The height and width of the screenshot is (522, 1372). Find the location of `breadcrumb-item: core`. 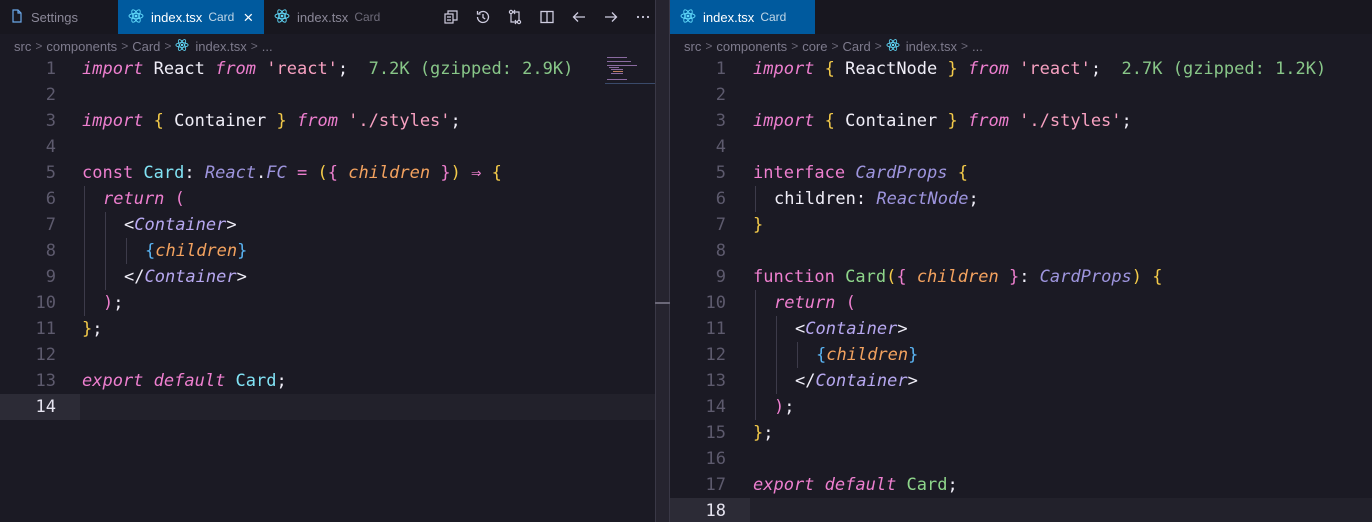

breadcrumb-item: core is located at coordinates (814, 46).